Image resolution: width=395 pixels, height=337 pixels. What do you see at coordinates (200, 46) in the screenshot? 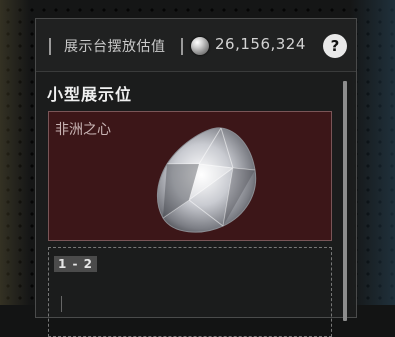
I see `silver-coin-icon` at bounding box center [200, 46].